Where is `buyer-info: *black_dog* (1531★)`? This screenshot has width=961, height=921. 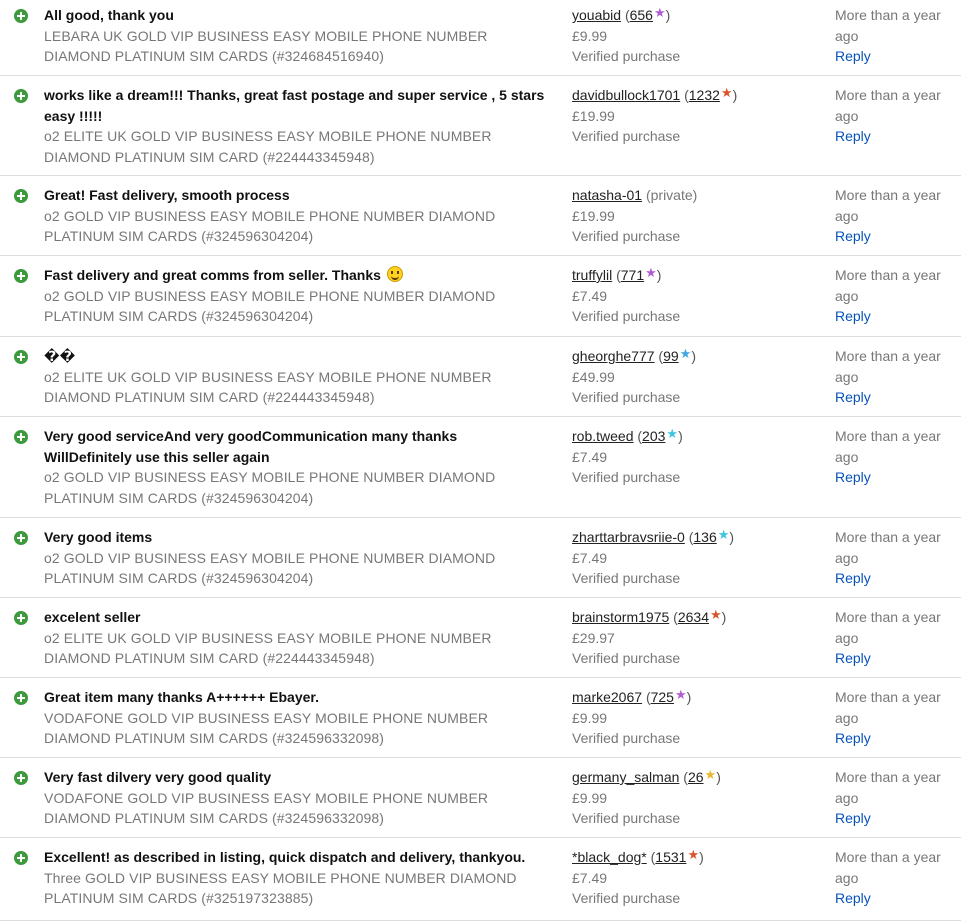
buyer-info: *black_dog* (1531★) is located at coordinates (638, 856).